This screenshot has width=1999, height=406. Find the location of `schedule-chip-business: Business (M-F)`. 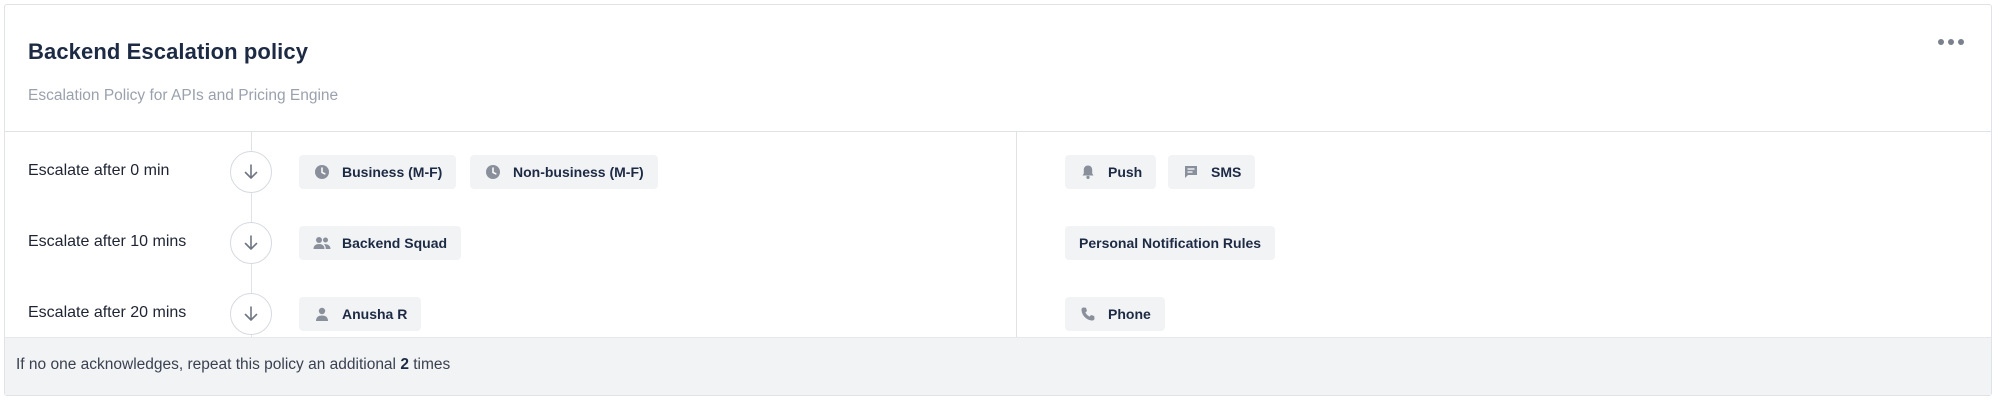

schedule-chip-business: Business (M-F) is located at coordinates (378, 172).